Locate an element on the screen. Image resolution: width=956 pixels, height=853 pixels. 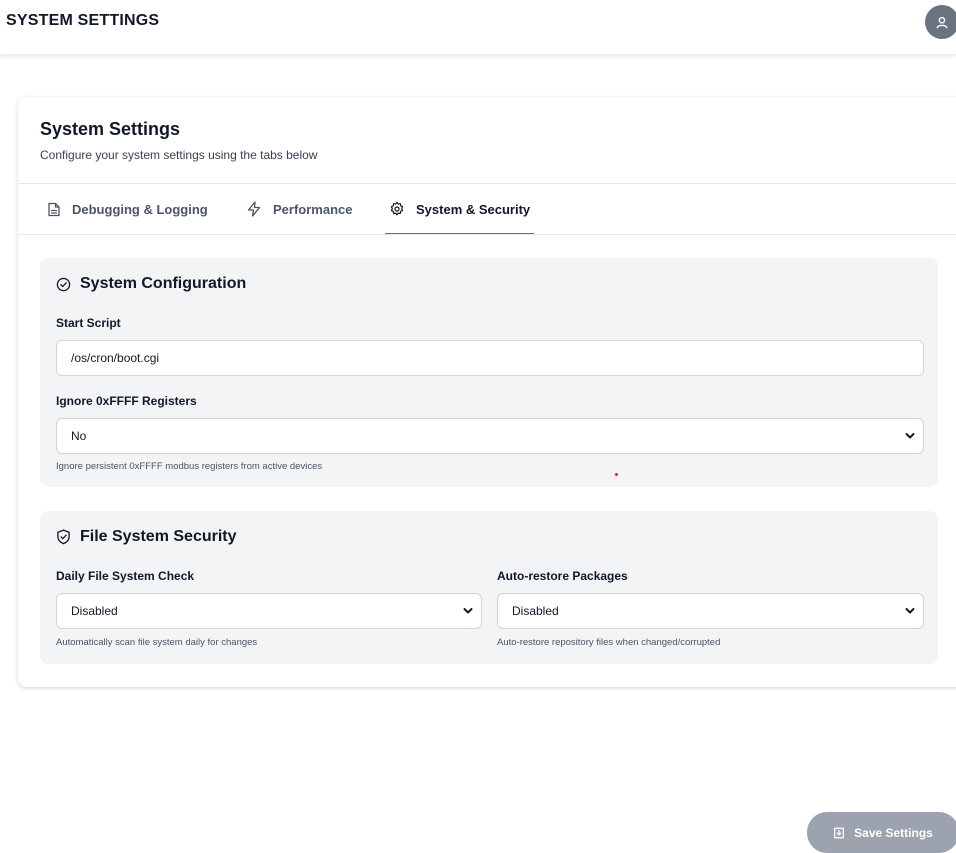
section-title: System Configuration is located at coordinates (151, 284).